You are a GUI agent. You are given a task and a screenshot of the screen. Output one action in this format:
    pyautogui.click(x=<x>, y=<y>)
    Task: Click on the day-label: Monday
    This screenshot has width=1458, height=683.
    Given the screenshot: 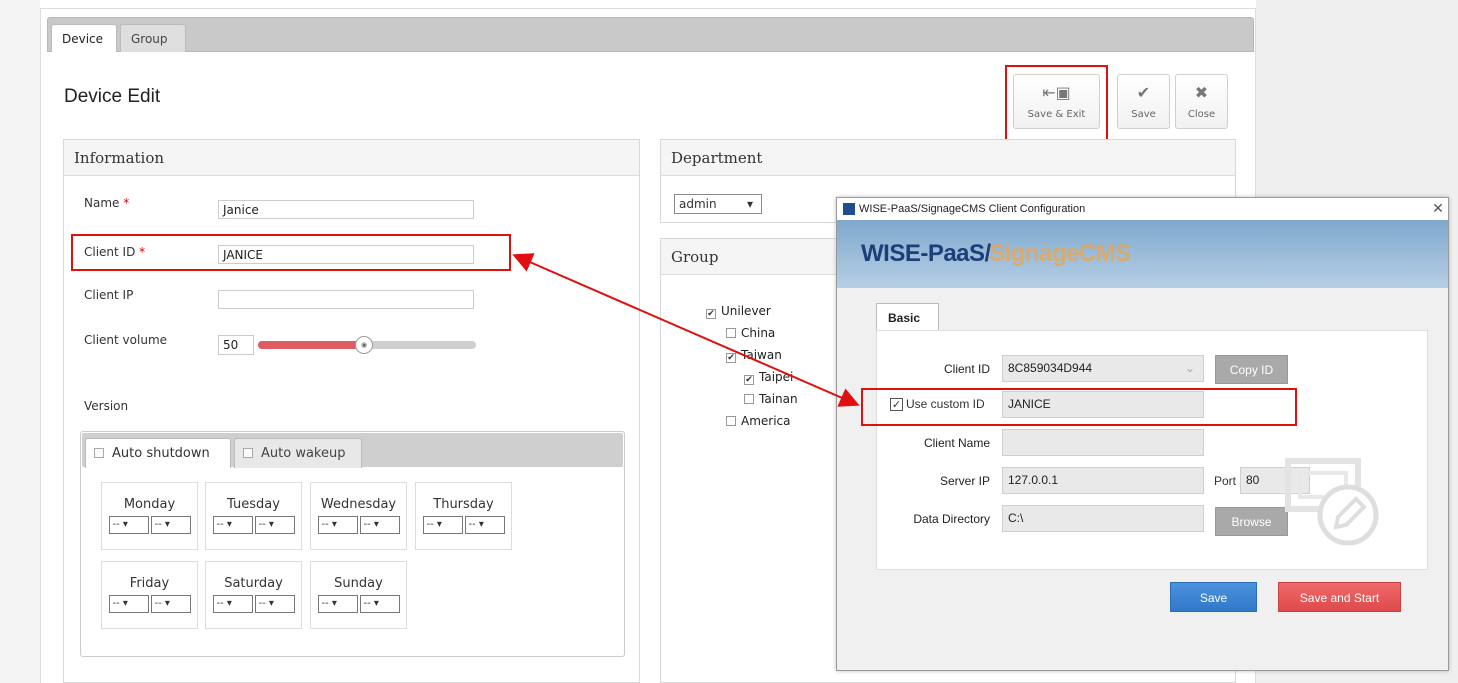 What is the action you would take?
    pyautogui.click(x=149, y=504)
    